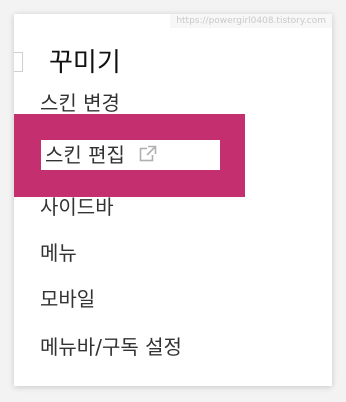  Describe the element at coordinates (85, 155) in the screenshot. I see `menu-item-skin-edit-label: 스킨 편집` at that location.